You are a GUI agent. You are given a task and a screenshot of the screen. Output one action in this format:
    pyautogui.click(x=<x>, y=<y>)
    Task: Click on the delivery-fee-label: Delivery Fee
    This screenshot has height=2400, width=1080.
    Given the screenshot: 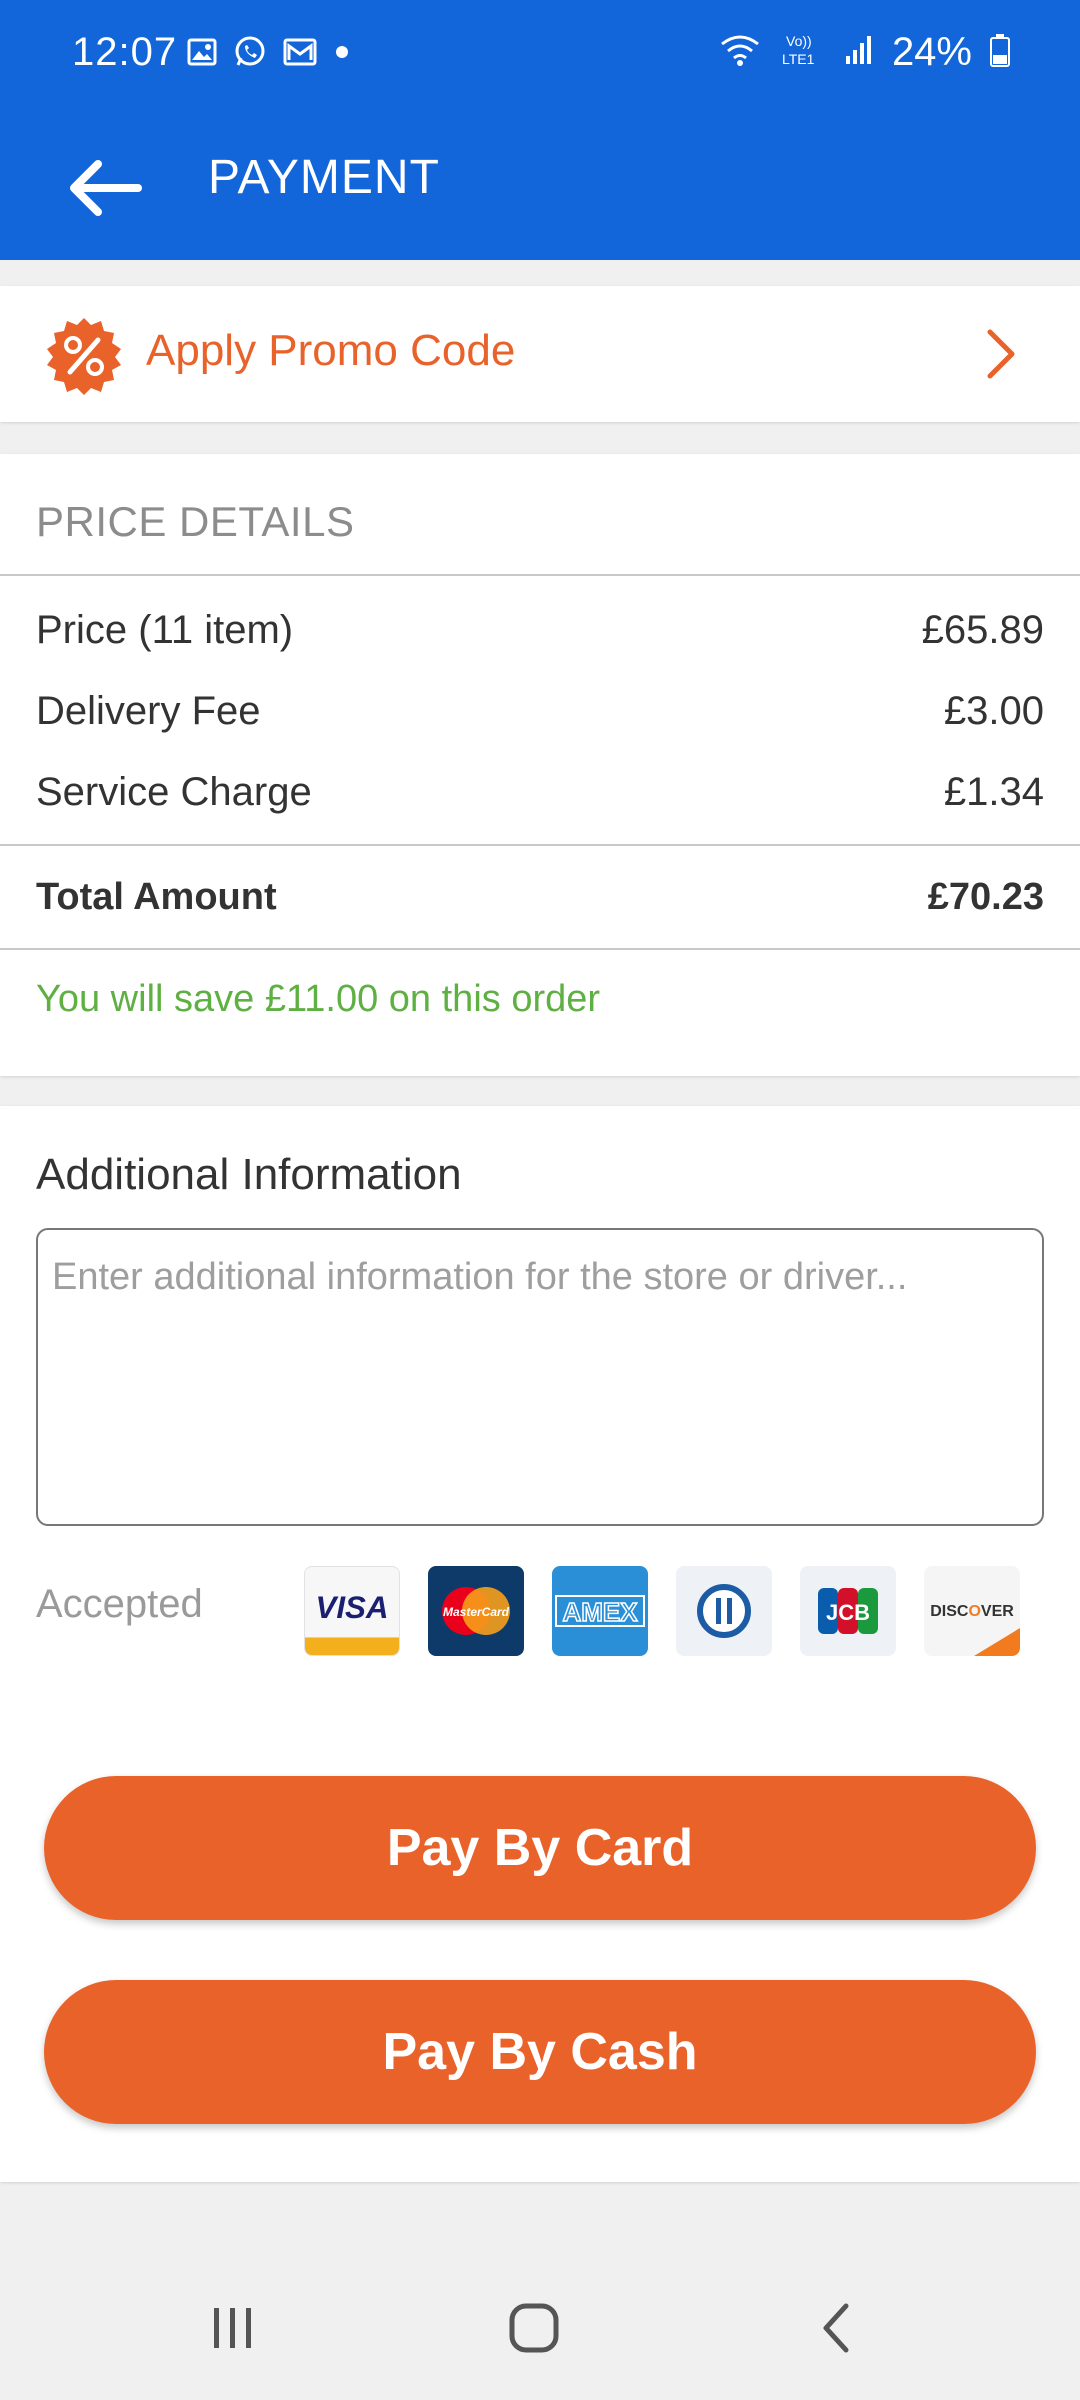 What is the action you would take?
    pyautogui.click(x=148, y=711)
    